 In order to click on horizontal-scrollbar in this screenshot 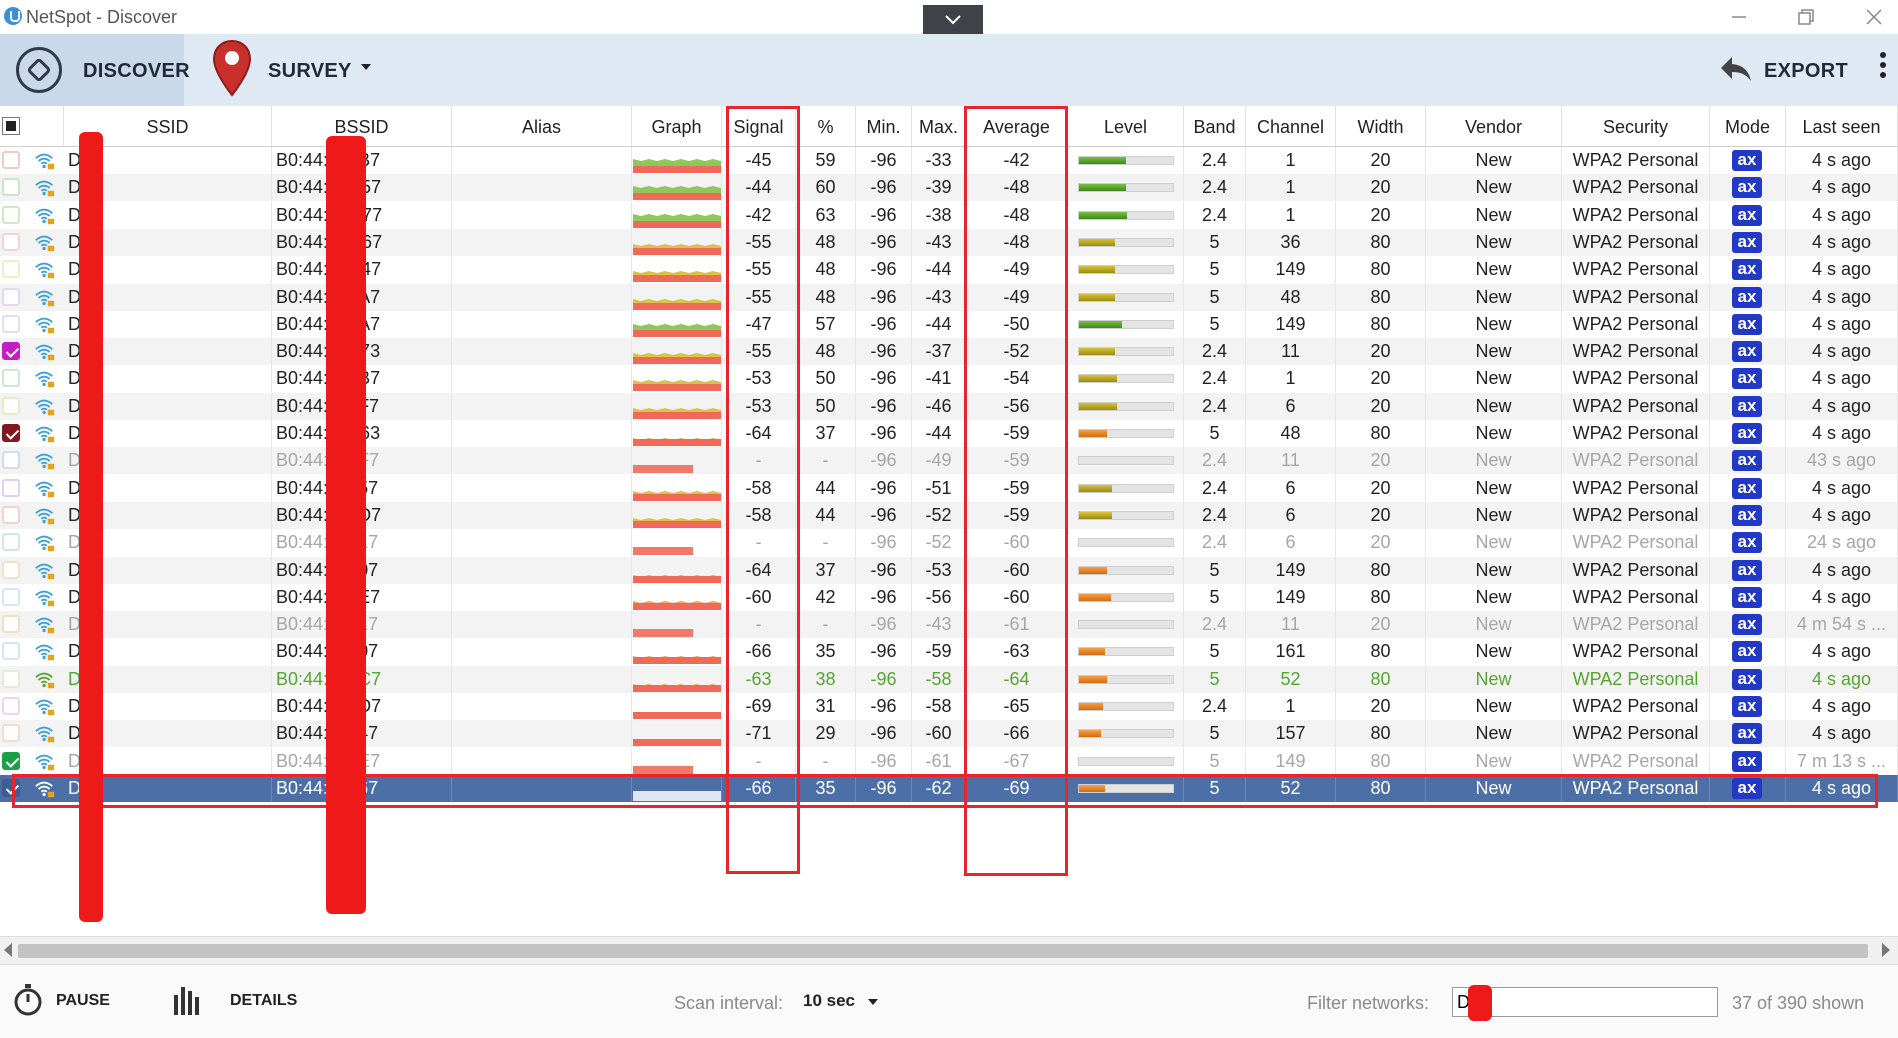, I will do `click(949, 950)`.